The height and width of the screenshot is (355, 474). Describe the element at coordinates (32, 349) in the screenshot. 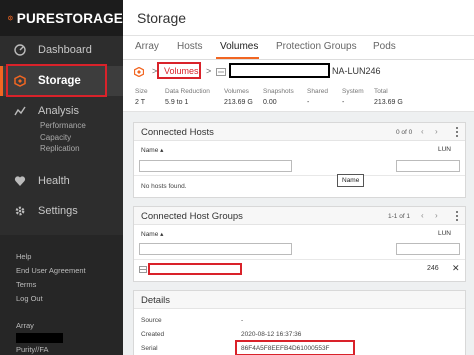

I see `purity-label: Purity//FA` at that location.